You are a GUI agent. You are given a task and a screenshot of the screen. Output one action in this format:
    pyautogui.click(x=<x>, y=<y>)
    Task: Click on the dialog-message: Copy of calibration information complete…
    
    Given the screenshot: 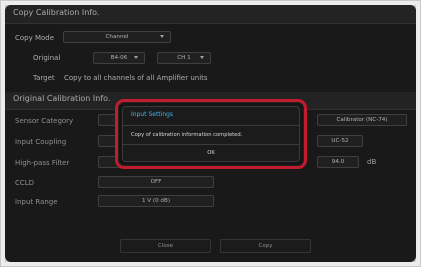 What is the action you would take?
    pyautogui.click(x=187, y=135)
    